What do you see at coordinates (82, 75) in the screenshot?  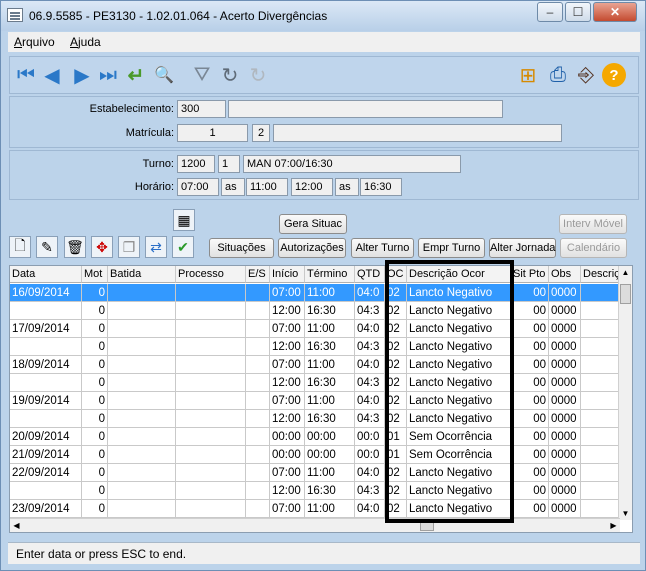 I see `next-icon: ▶` at bounding box center [82, 75].